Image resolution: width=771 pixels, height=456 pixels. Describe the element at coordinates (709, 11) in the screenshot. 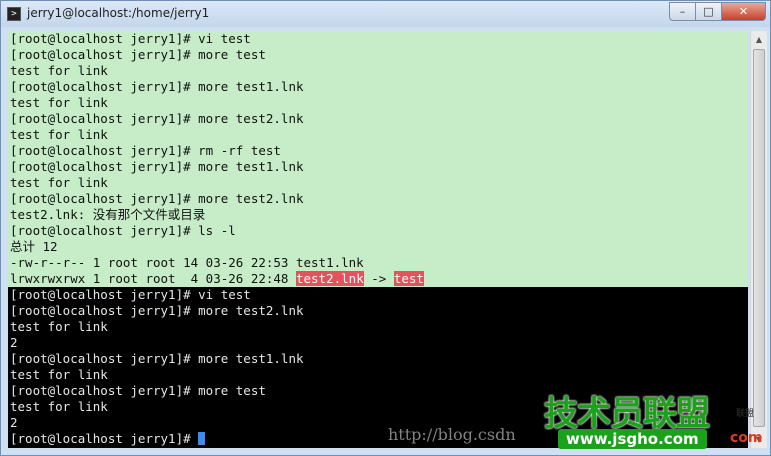

I see `maximize-button: □` at that location.